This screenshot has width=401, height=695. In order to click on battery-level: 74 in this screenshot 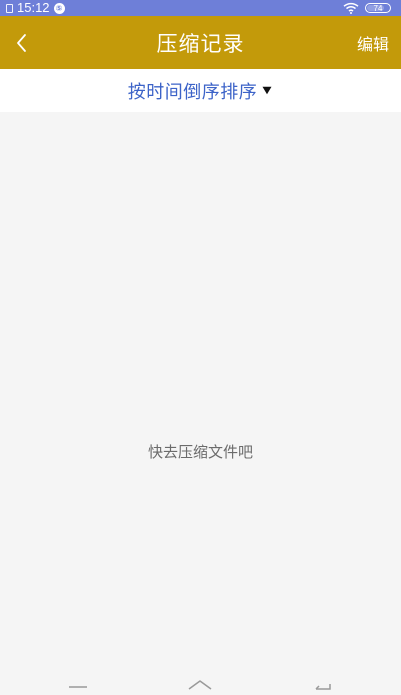, I will do `click(378, 8)`.